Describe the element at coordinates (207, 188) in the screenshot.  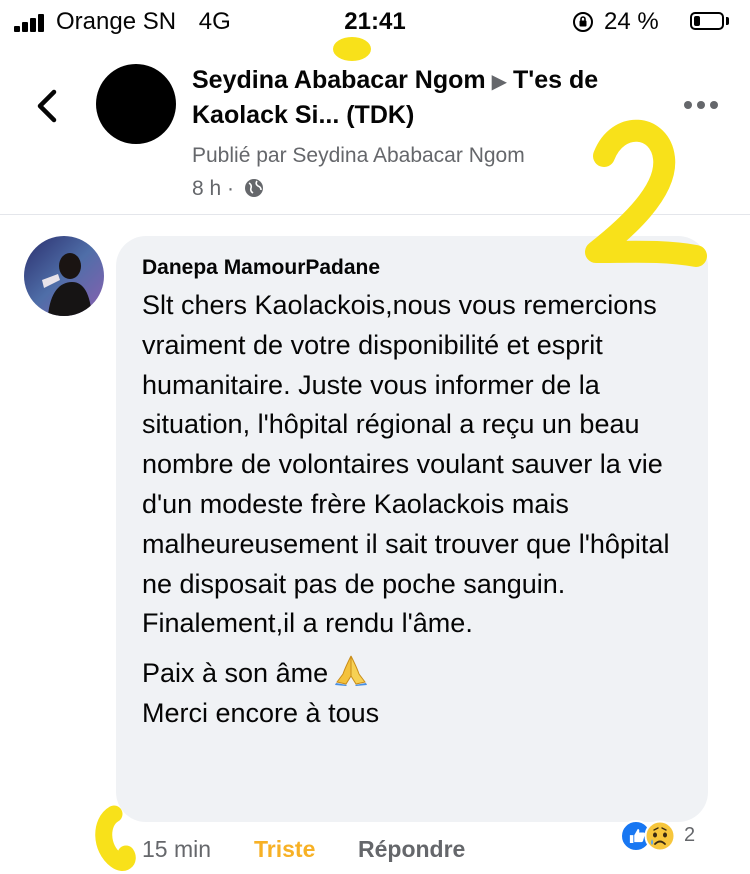
I see `post-age: 8 h` at that location.